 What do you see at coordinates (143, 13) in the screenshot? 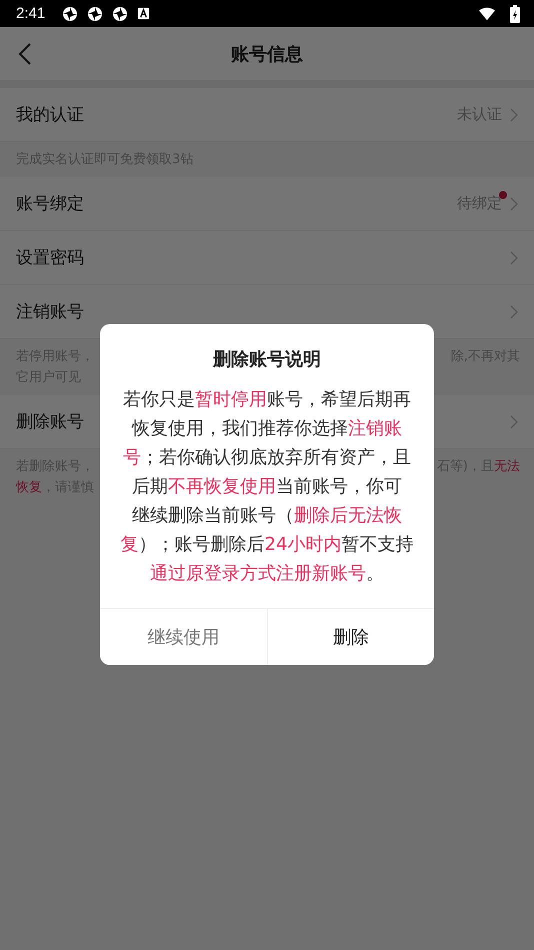
I see `keyboard-icon` at bounding box center [143, 13].